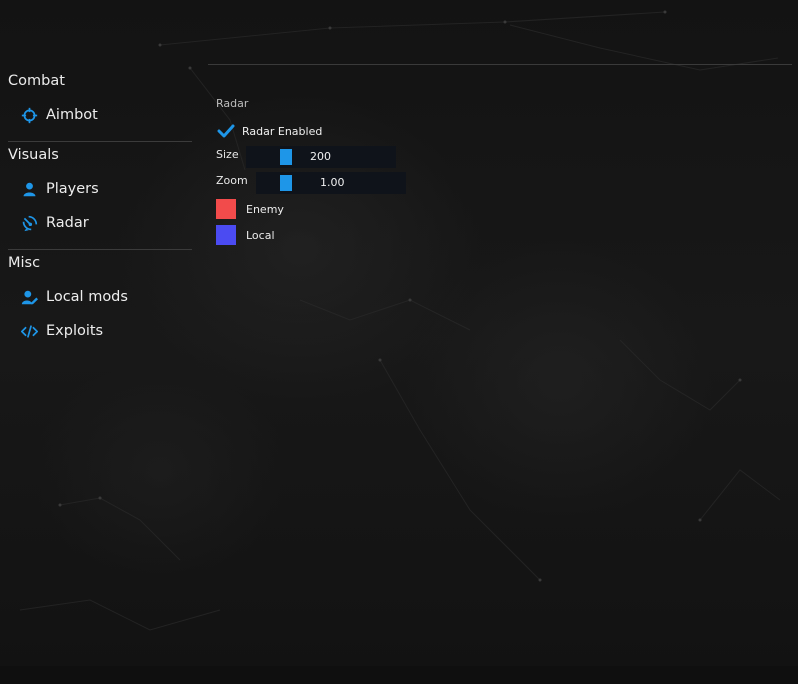 This screenshot has height=684, width=798. I want to click on sidebar-item-radar: Radar, so click(96, 223).